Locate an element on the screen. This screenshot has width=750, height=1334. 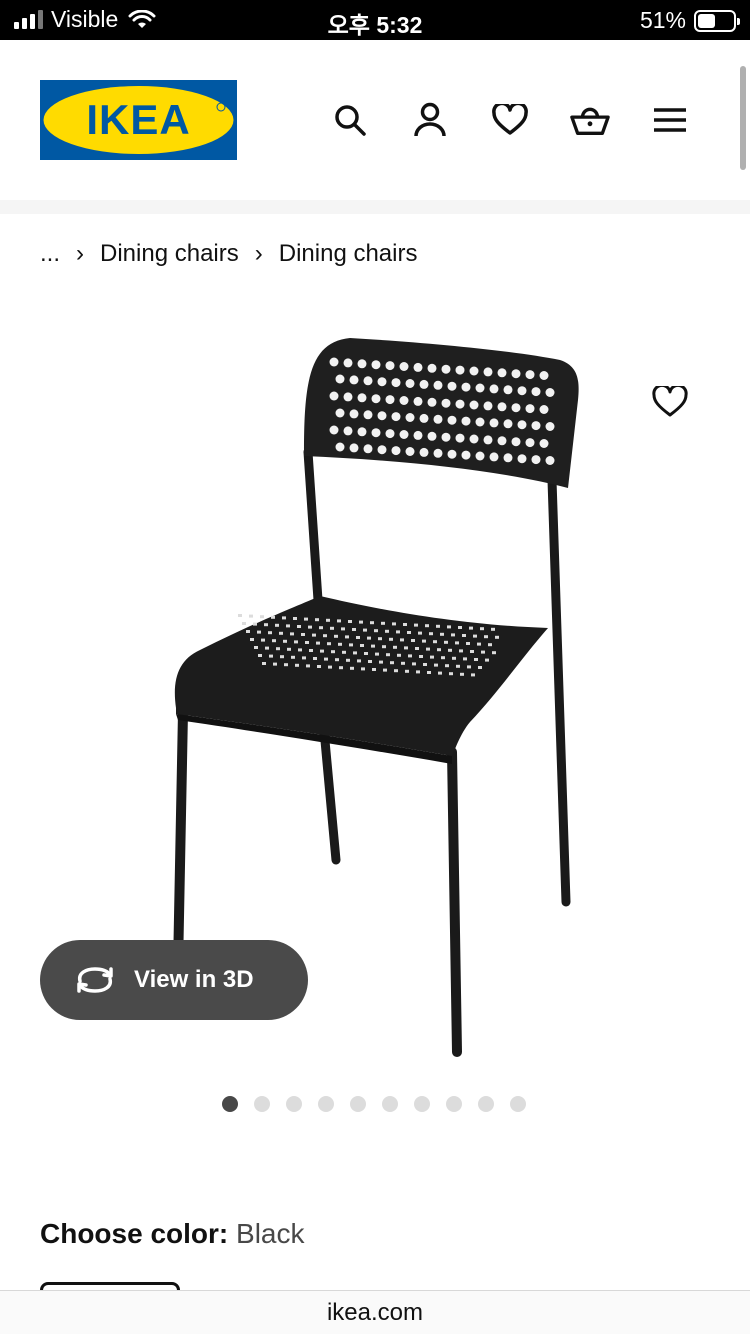
color-chooser: Choose color: Black is located at coordinates (172, 1234).